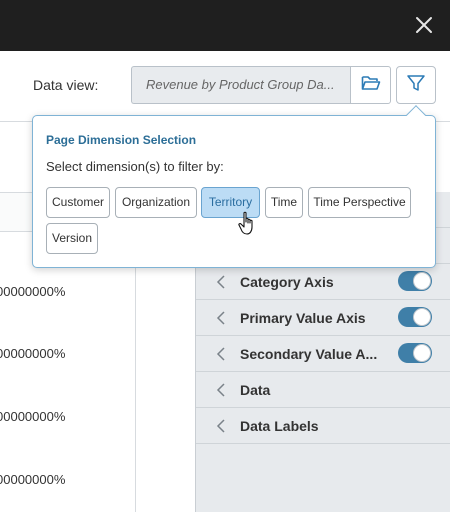  I want to click on primary-value-axis-toggle, so click(415, 317).